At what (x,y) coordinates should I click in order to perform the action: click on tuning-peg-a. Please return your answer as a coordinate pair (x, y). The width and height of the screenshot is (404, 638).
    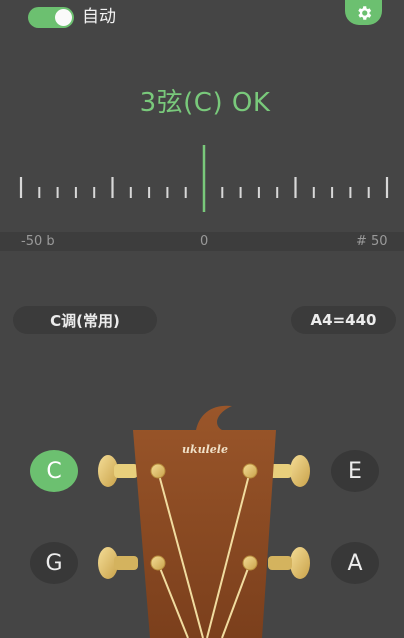
    Looking at the image, I should click on (289, 563).